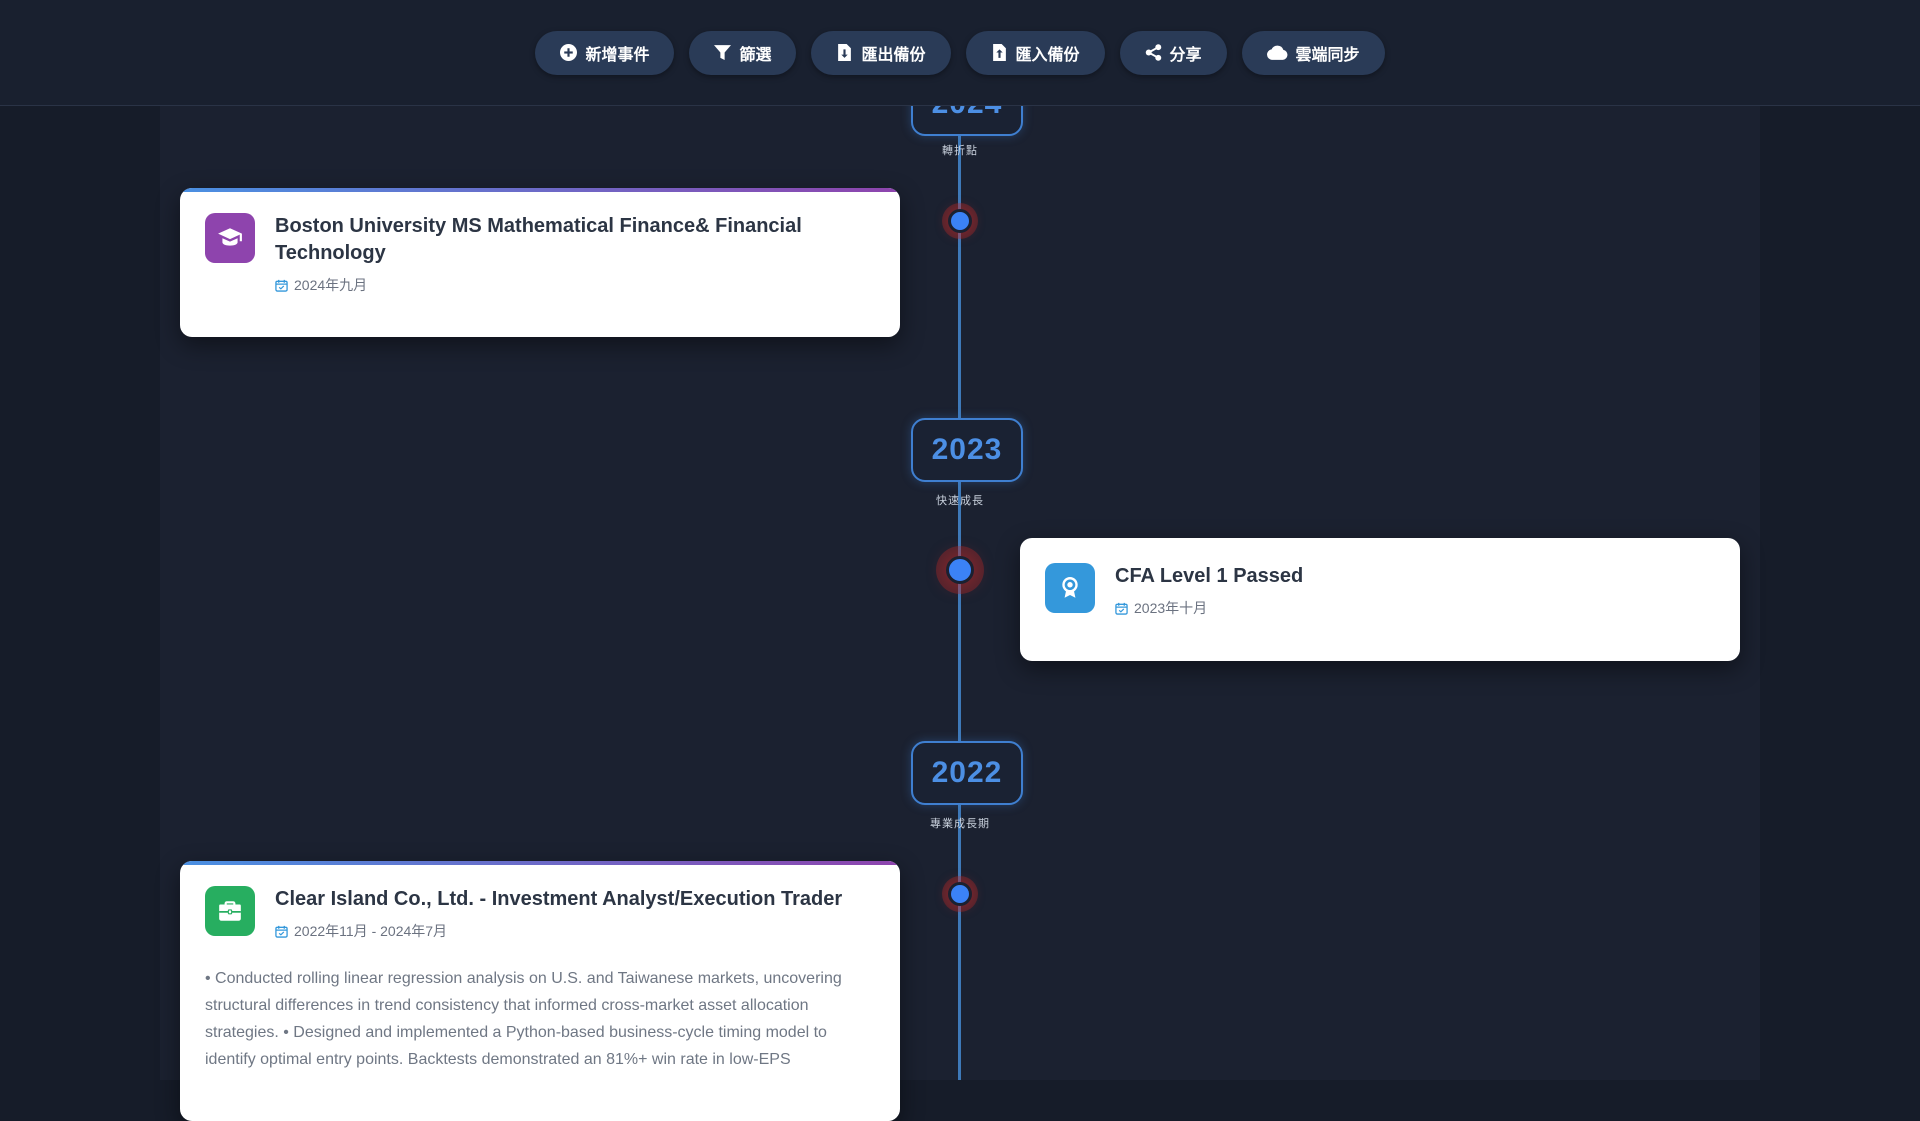 The height and width of the screenshot is (1121, 1920). Describe the element at coordinates (845, 52) in the screenshot. I see `file-export-icon` at that location.